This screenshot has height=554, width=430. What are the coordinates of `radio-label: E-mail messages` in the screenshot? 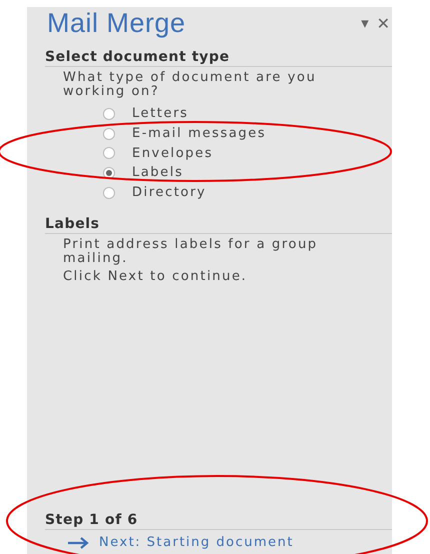 It's located at (199, 134).